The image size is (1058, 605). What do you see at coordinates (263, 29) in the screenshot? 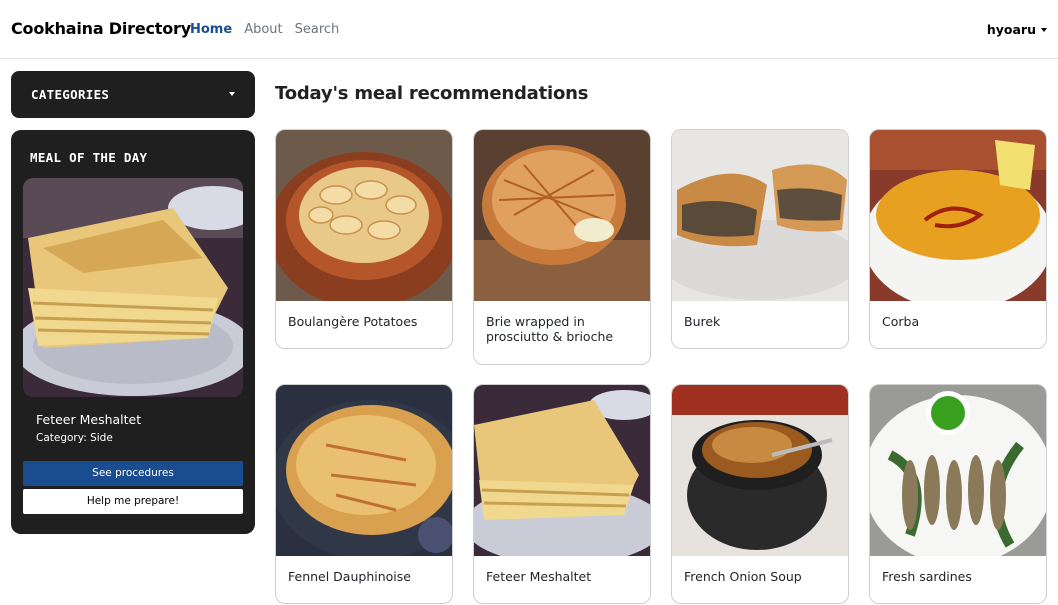
I see `nav-about-link: About` at bounding box center [263, 29].